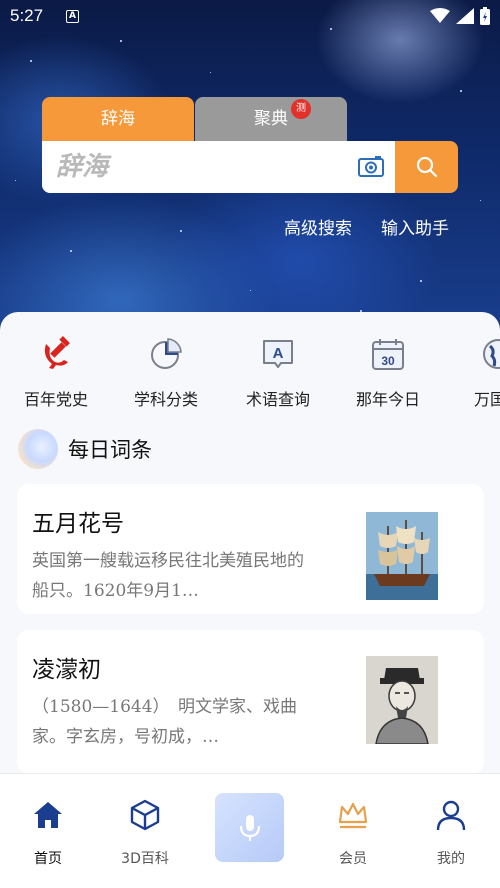 The image size is (500, 888). What do you see at coordinates (145, 859) in the screenshot?
I see `nav-label: 3D百科` at bounding box center [145, 859].